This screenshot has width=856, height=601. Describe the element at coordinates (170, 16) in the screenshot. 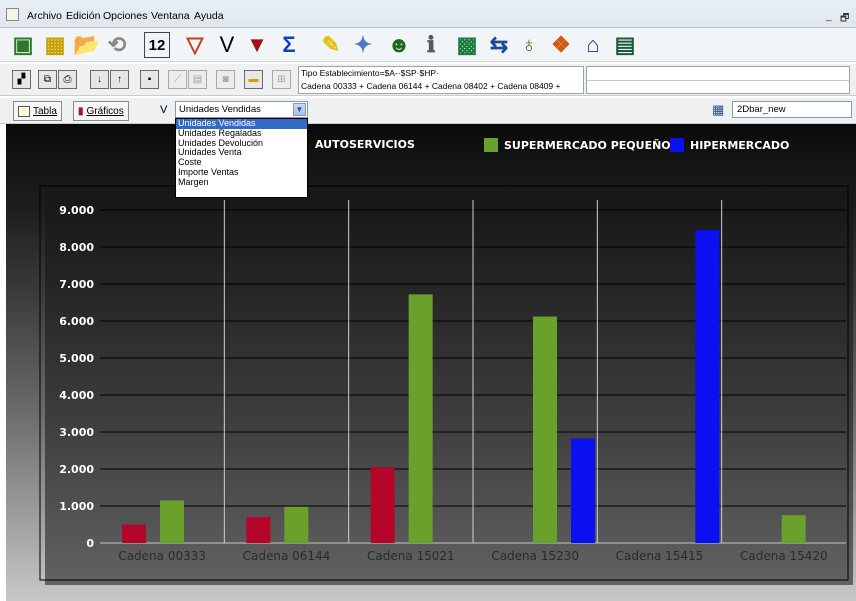

I see `menu-ventana: Ventana` at that location.